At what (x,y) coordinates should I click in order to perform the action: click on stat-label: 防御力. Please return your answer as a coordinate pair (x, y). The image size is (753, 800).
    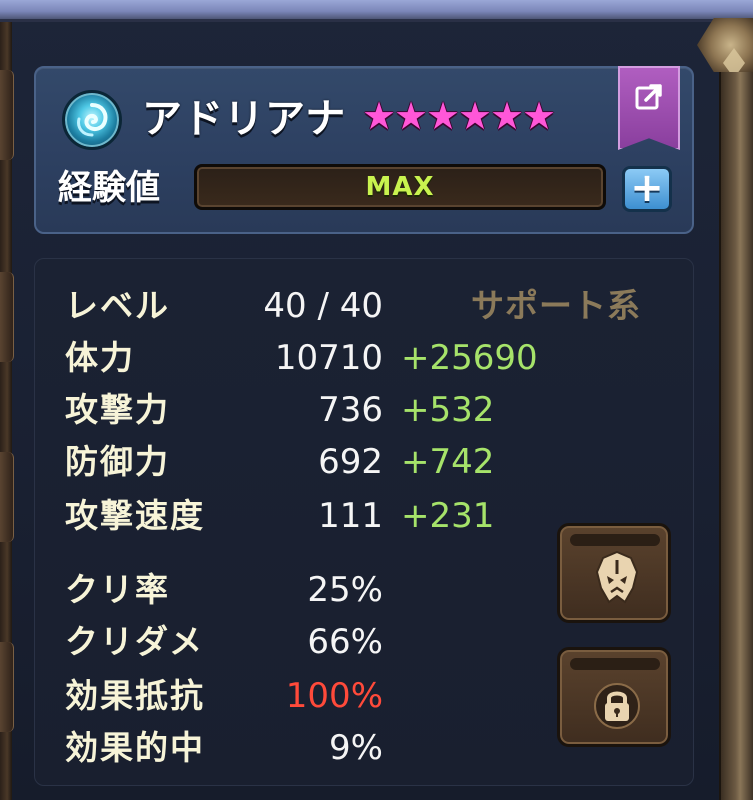
    Looking at the image, I should click on (117, 461).